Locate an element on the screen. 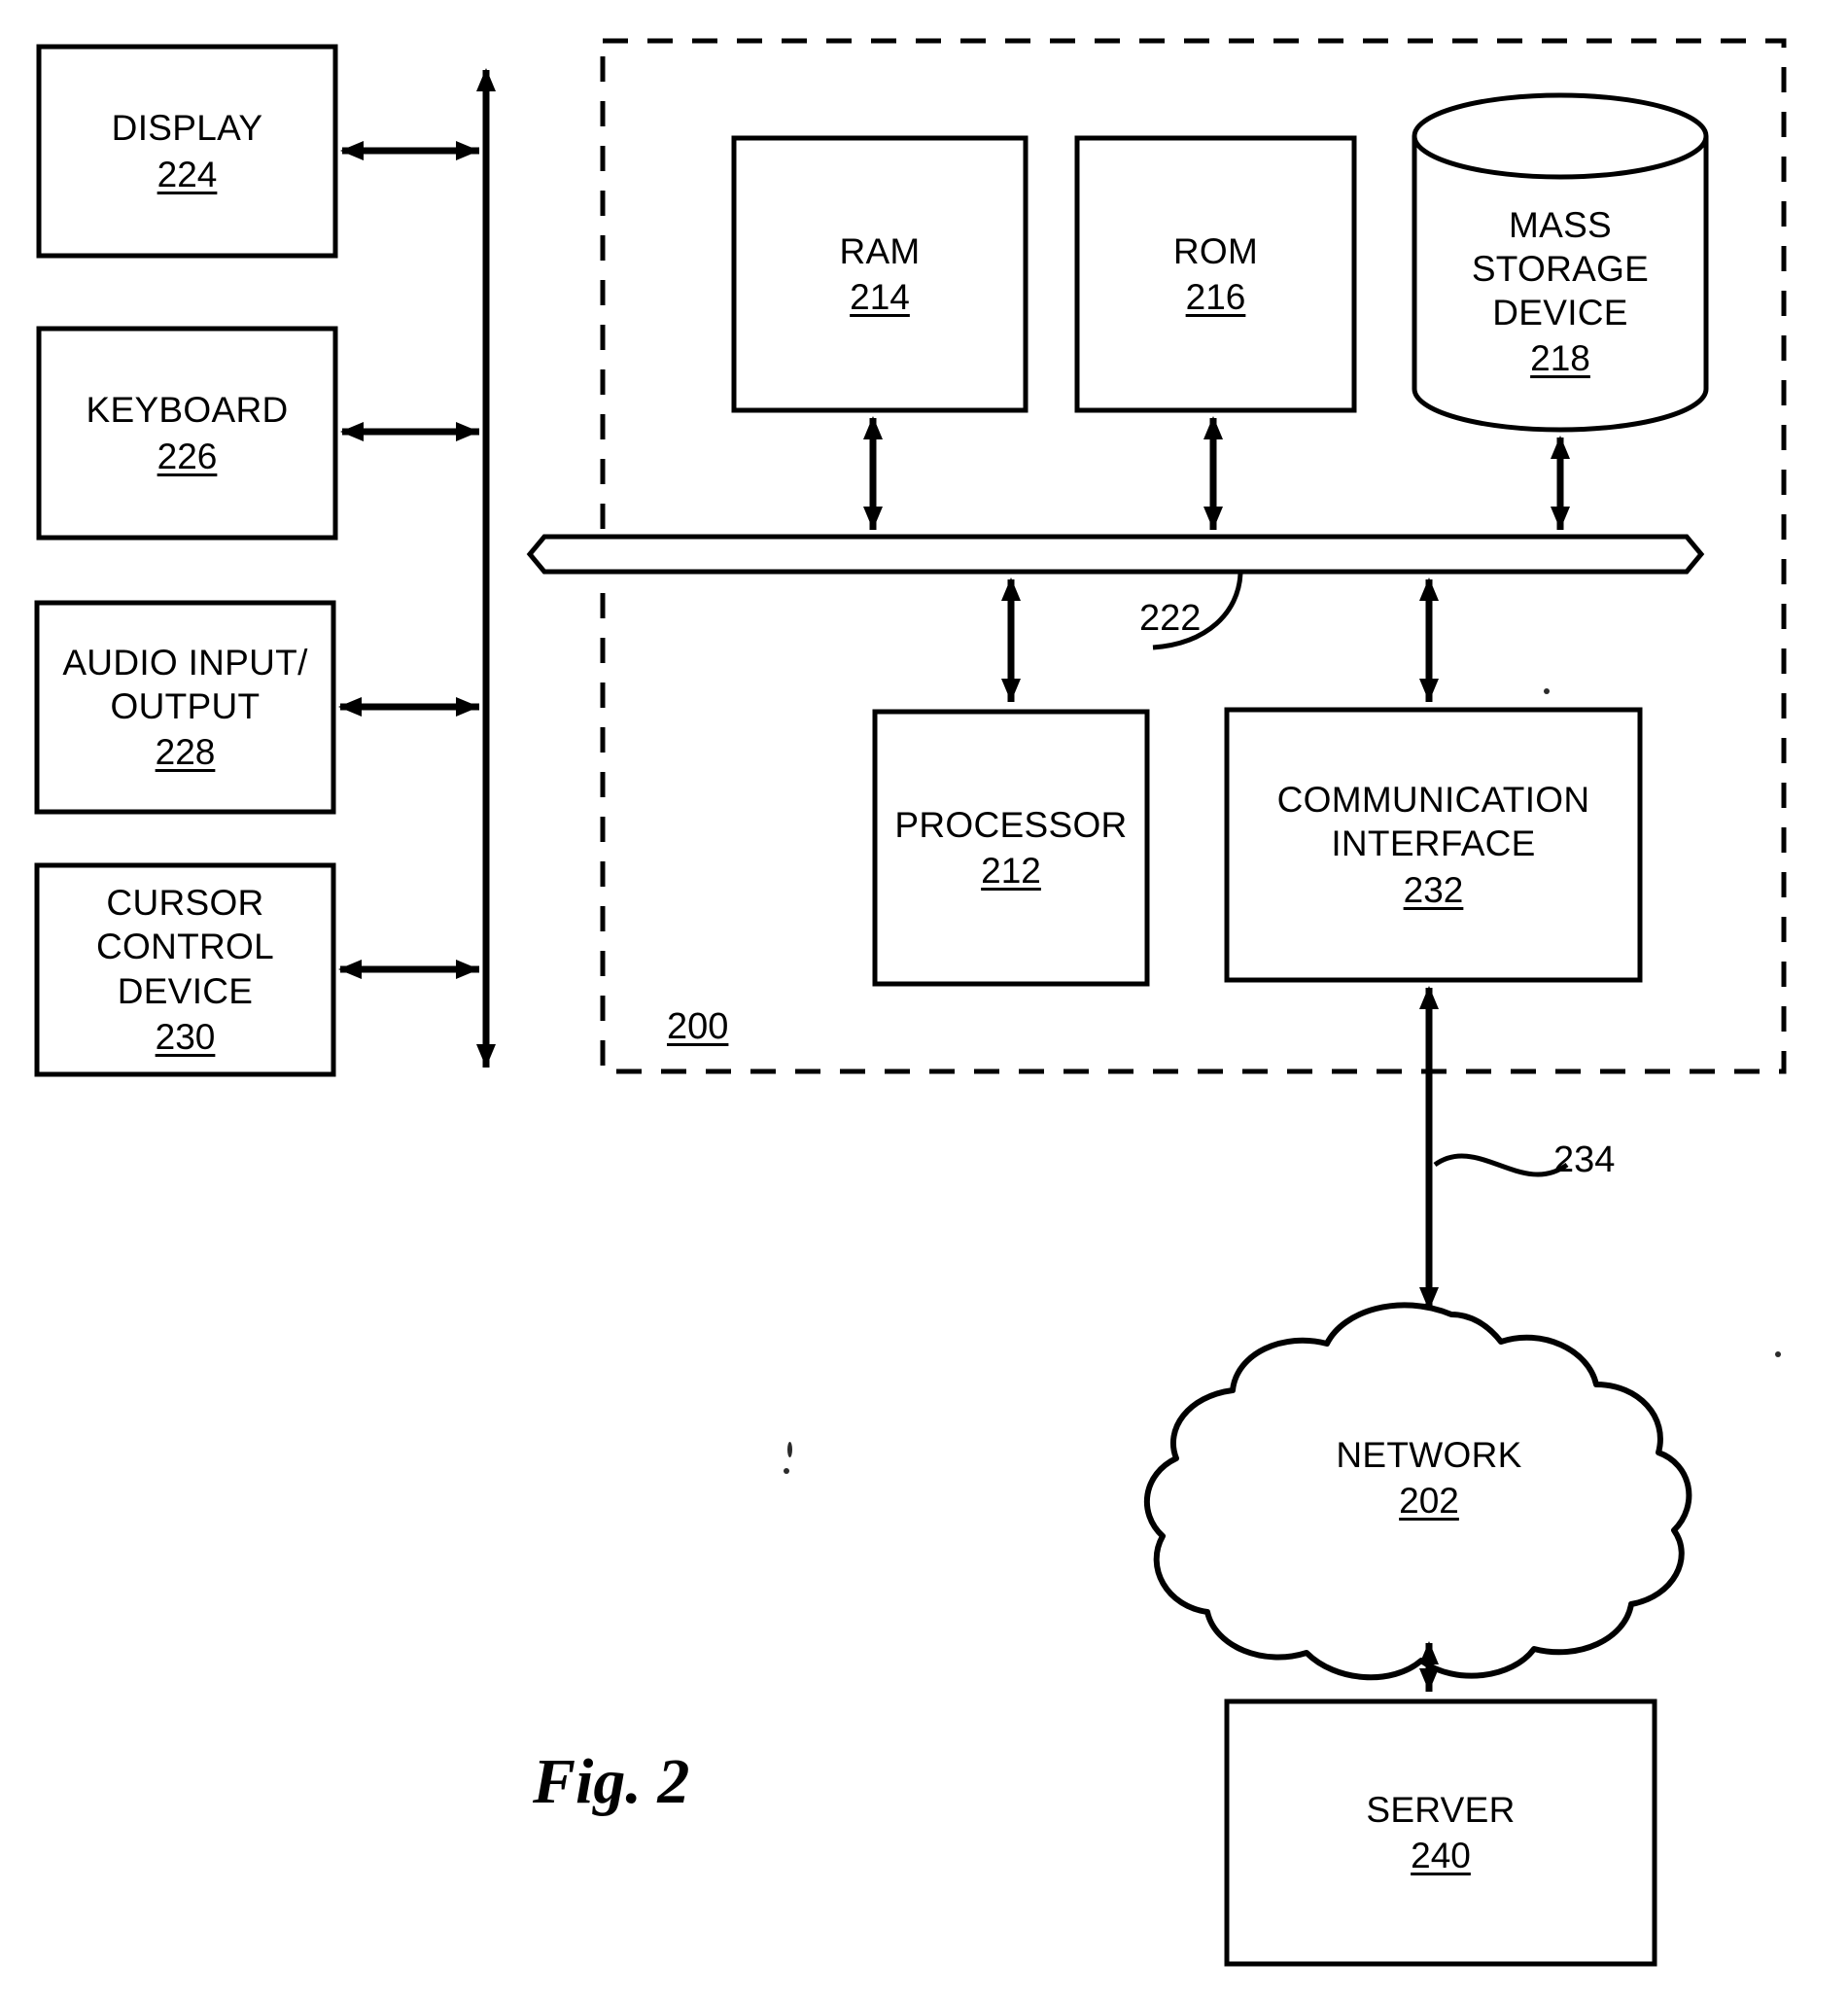 The height and width of the screenshot is (1996, 1848). comm-interface-box is located at coordinates (1433, 845).